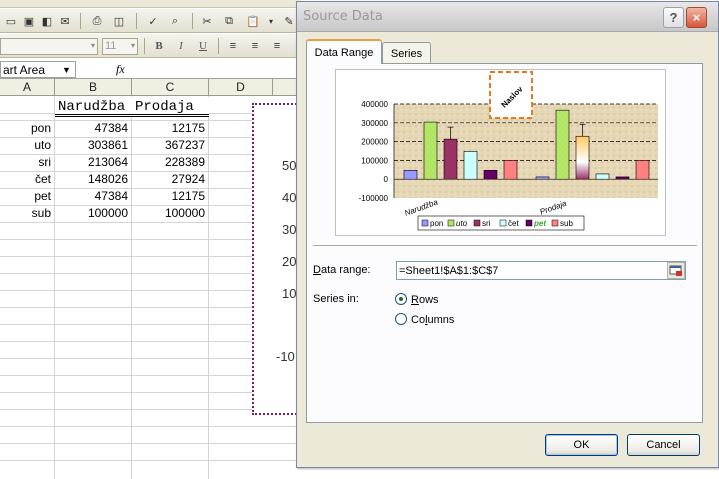  Describe the element at coordinates (38, 69) in the screenshot. I see `name-box: art Area ▼` at that location.